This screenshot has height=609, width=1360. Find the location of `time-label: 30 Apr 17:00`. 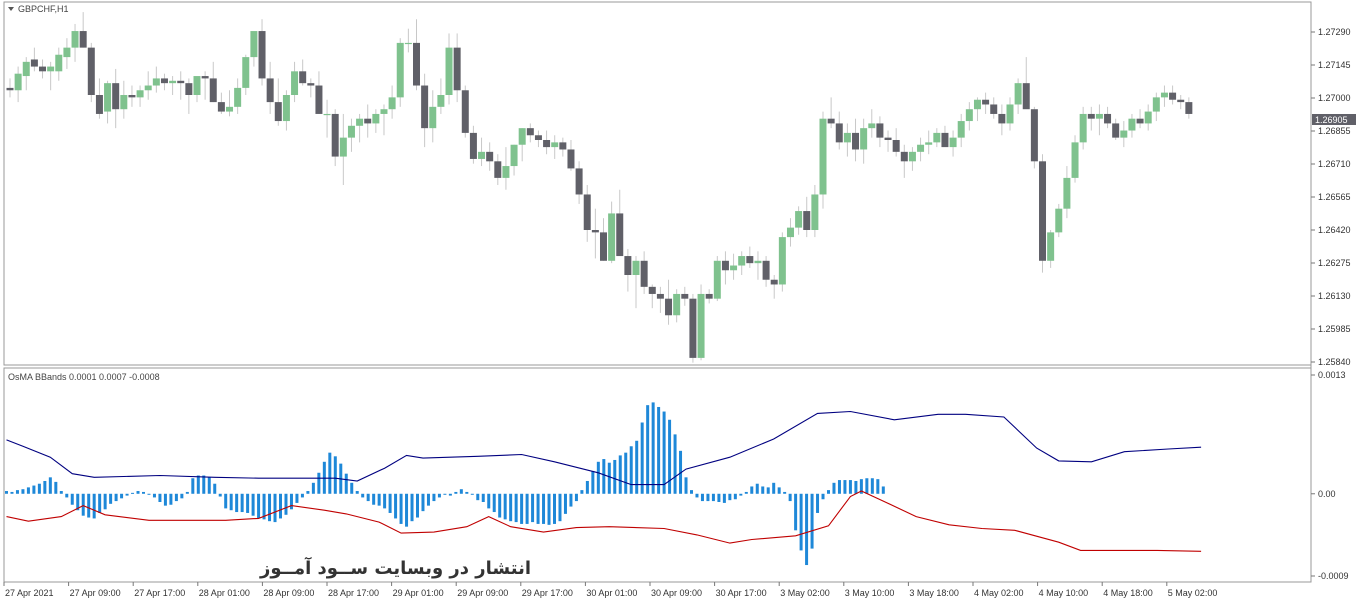

time-label: 30 Apr 17:00 is located at coordinates (741, 593).